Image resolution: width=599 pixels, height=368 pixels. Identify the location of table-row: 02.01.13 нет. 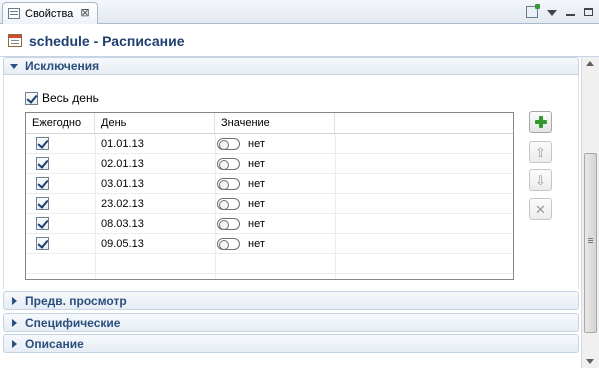
(269, 164).